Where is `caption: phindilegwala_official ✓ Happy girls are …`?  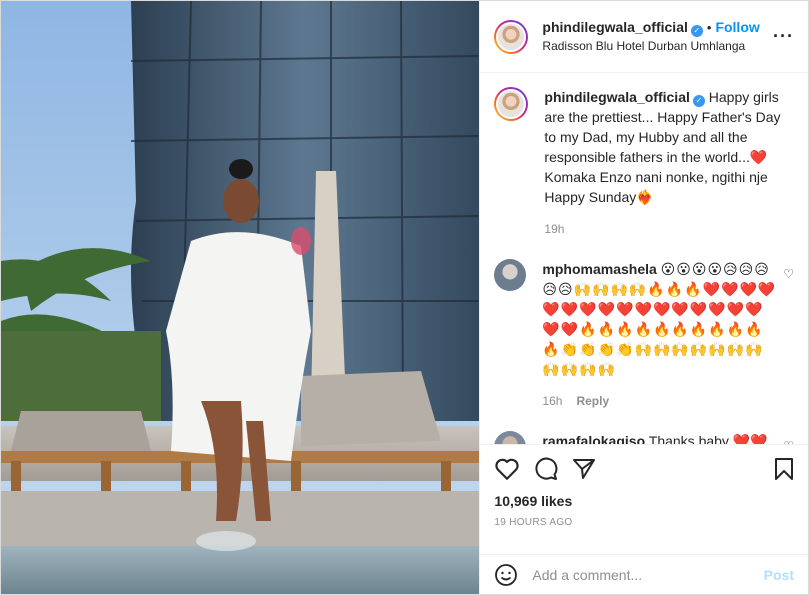 caption: phindilegwala_official ✓ Happy girls are … is located at coordinates (644, 163).